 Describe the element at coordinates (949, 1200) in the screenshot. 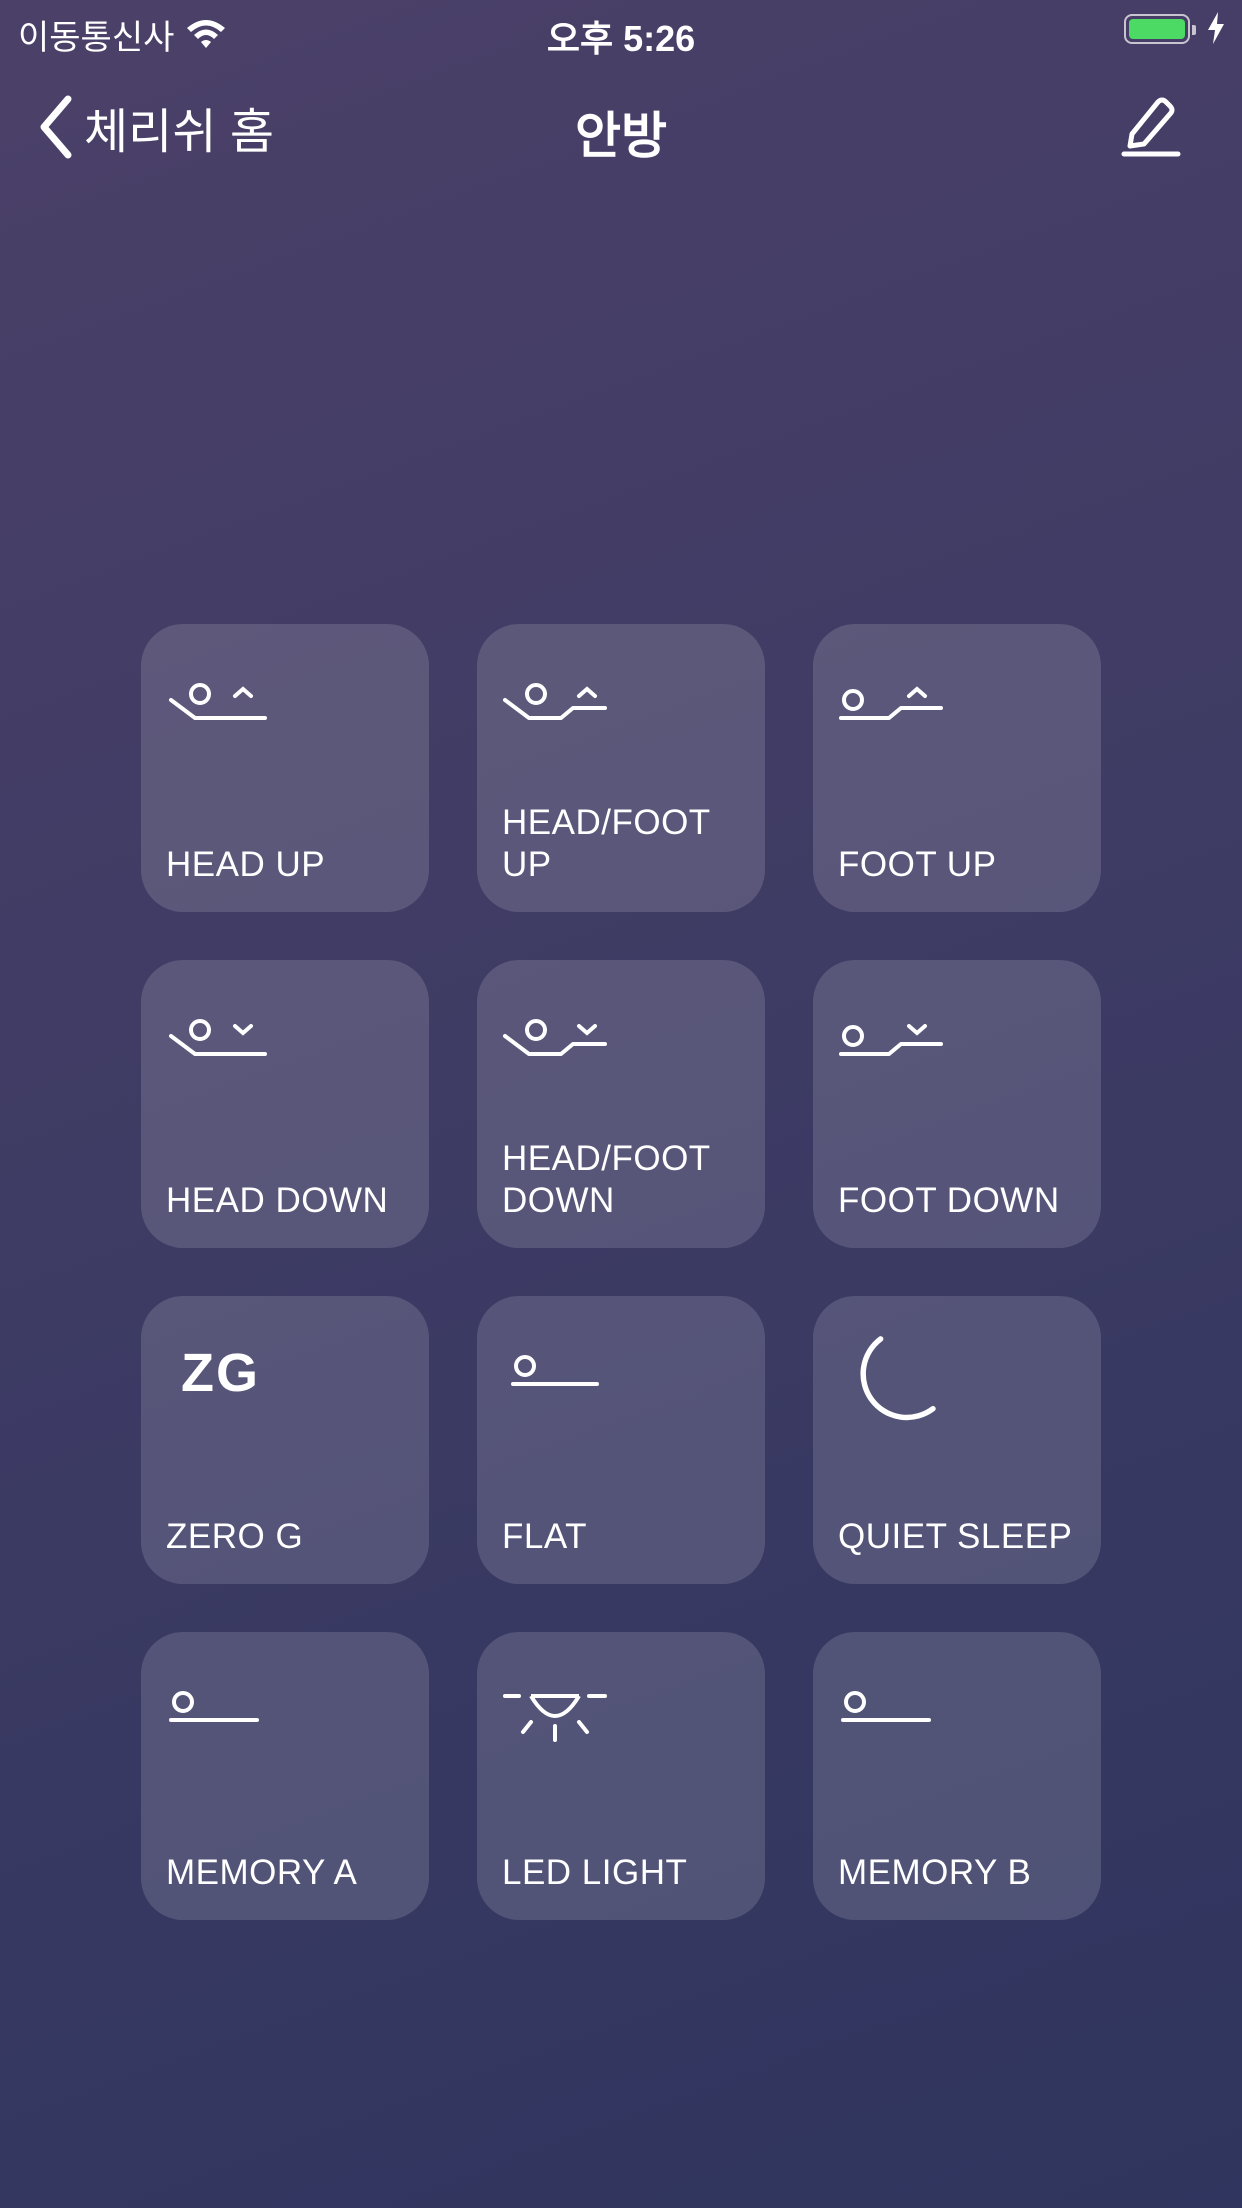

I see `tile-label: FOOT DOWN` at that location.